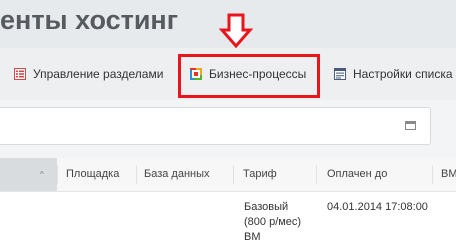 The image size is (456, 250). I want to click on manage-sections-button: Управление разделами, so click(88, 74).